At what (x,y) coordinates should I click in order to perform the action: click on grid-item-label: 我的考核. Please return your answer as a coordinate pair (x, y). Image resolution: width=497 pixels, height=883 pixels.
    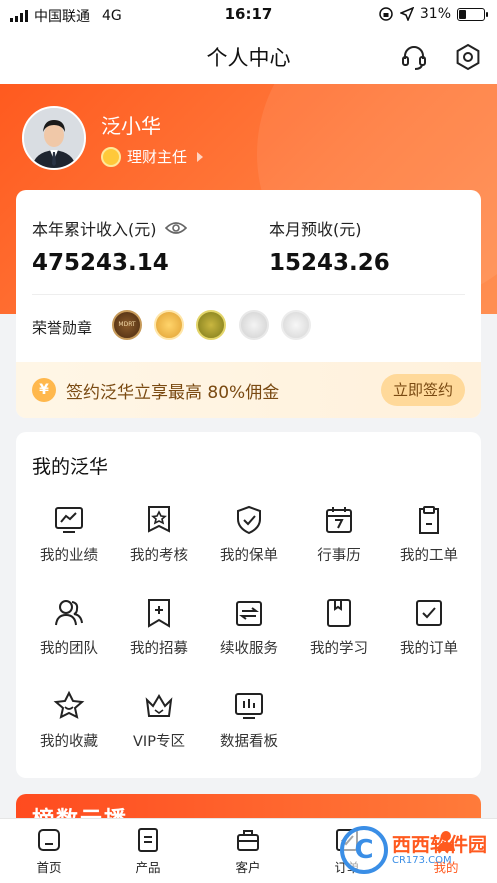
    Looking at the image, I should click on (159, 556).